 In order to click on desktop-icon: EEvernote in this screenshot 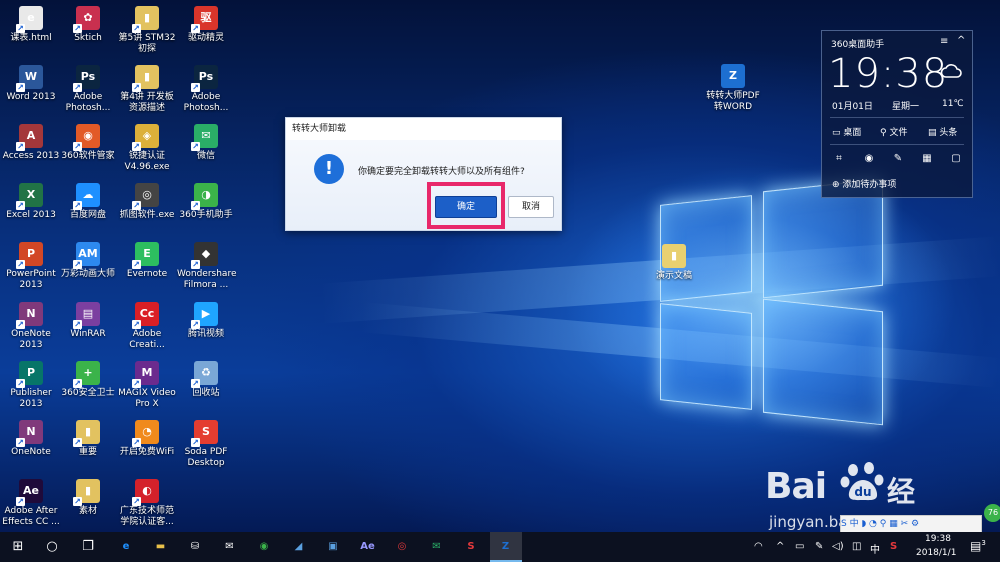, I will do `click(147, 261)`.